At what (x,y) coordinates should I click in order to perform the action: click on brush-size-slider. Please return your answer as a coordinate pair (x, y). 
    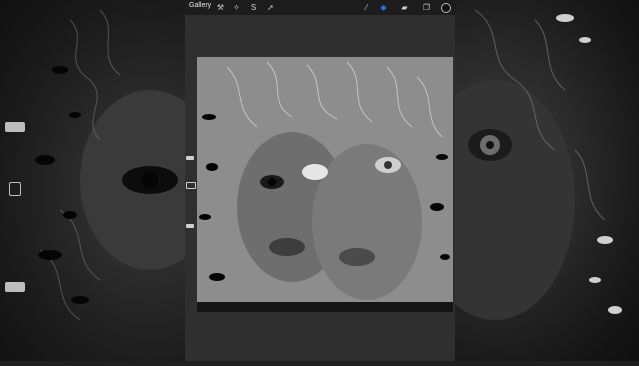
    Looking at the image, I should click on (15, 127).